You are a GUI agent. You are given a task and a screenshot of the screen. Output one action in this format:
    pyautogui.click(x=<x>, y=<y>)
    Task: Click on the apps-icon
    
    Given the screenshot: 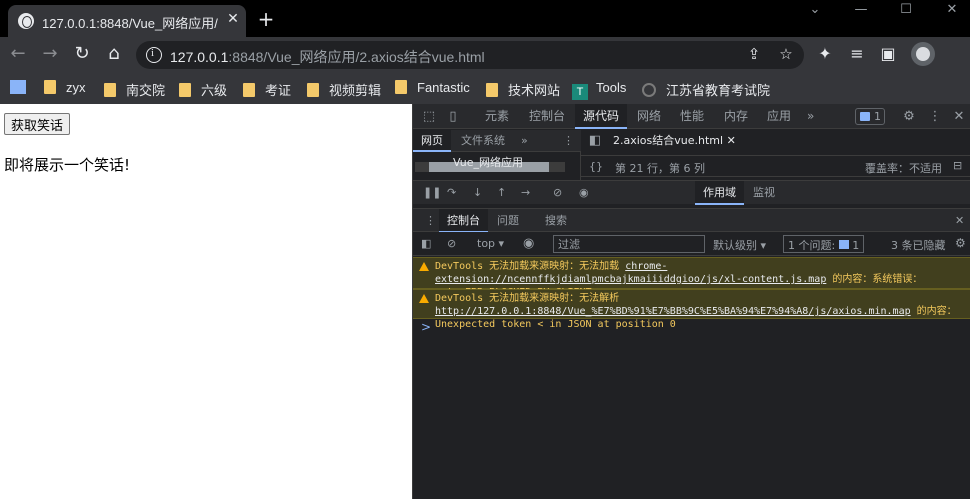 What is the action you would take?
    pyautogui.click(x=22, y=89)
    